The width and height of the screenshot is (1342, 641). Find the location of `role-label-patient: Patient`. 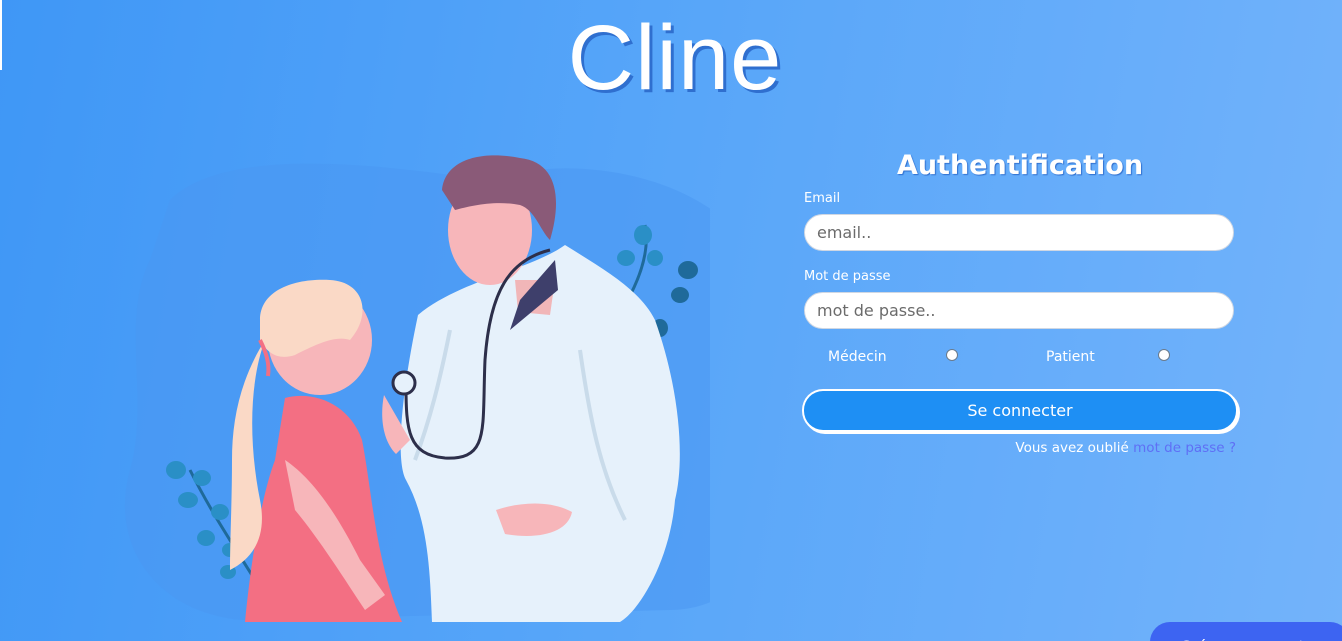

role-label-patient: Patient is located at coordinates (1070, 357).